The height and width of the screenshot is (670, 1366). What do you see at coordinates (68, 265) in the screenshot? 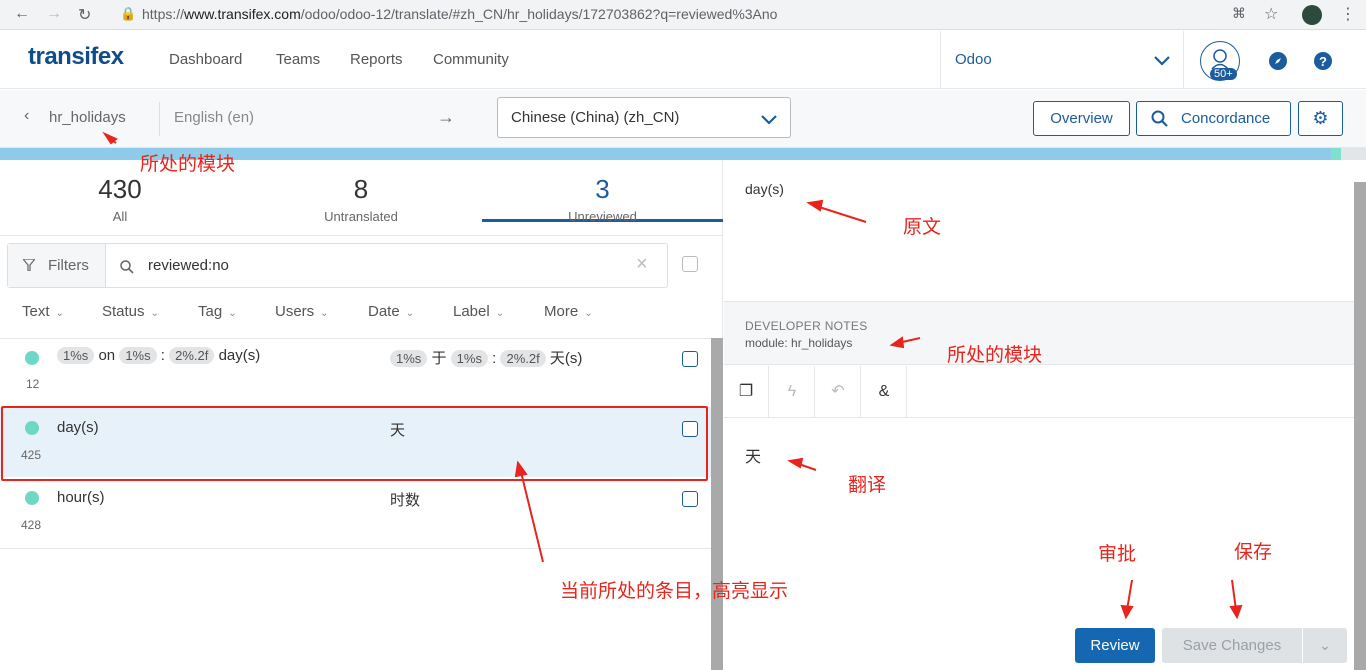
I see `filters-label: Filters` at bounding box center [68, 265].